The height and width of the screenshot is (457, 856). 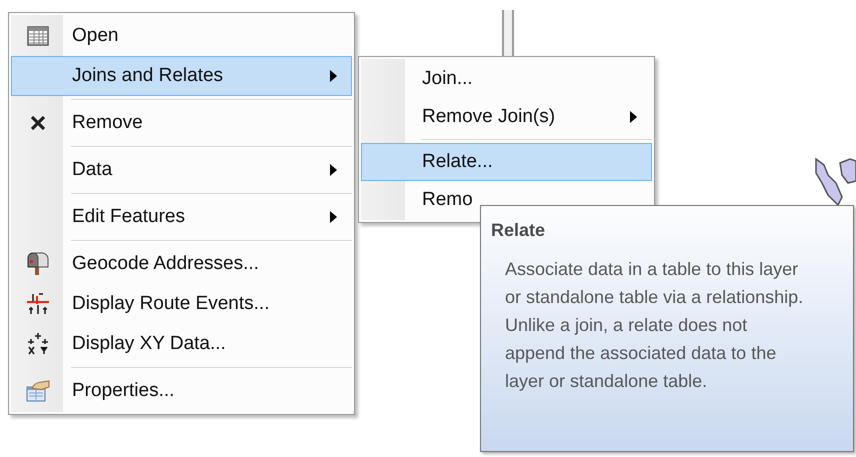 I want to click on cross-icon, so click(x=38, y=123).